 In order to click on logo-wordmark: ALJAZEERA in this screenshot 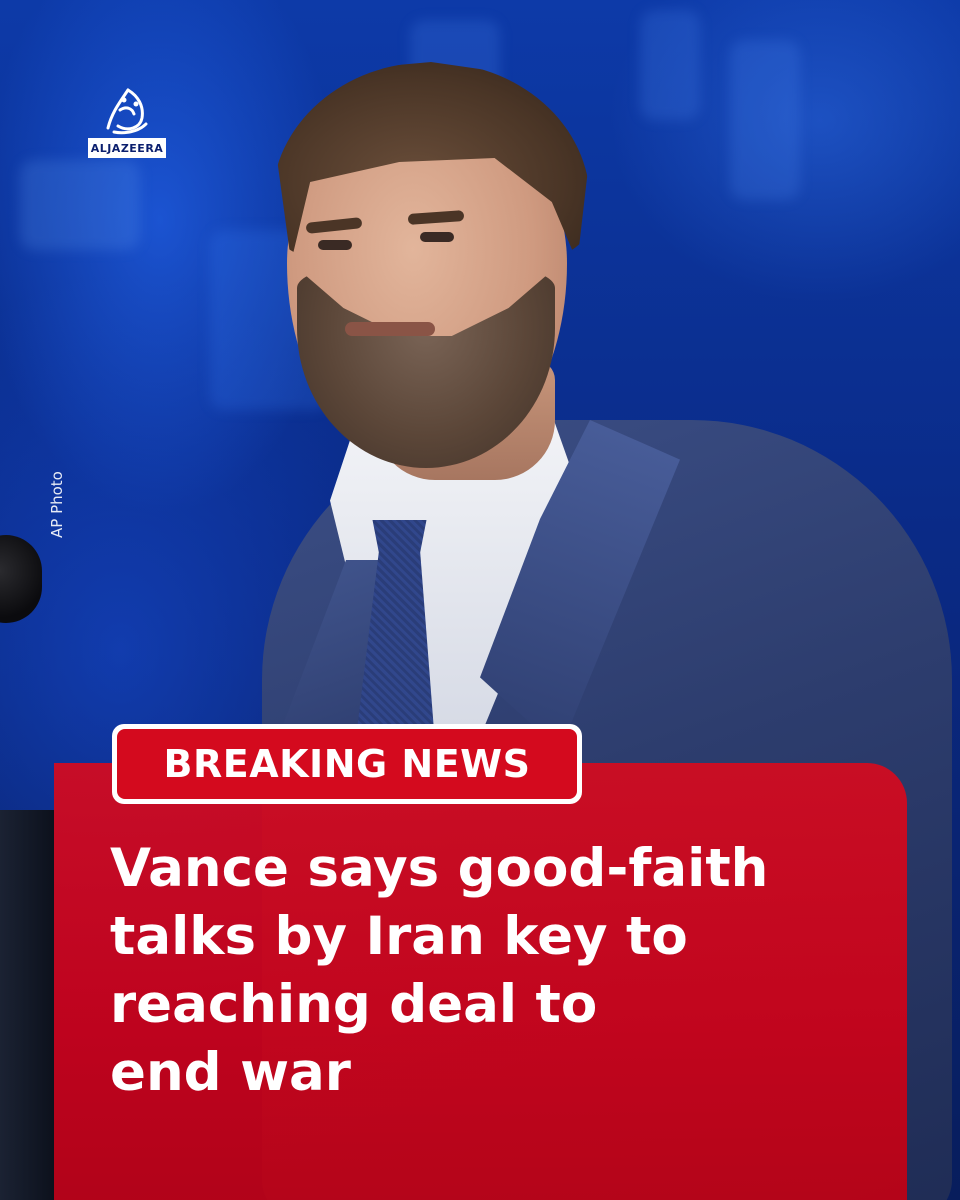, I will do `click(127, 148)`.